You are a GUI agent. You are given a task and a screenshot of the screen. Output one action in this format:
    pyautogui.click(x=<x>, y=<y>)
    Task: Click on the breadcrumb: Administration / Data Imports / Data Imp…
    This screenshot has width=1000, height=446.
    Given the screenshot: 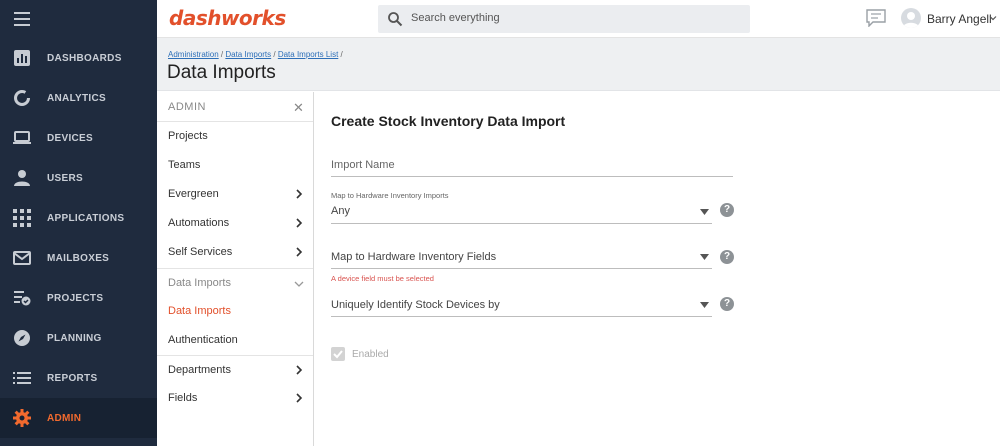 What is the action you would take?
    pyautogui.click(x=255, y=54)
    